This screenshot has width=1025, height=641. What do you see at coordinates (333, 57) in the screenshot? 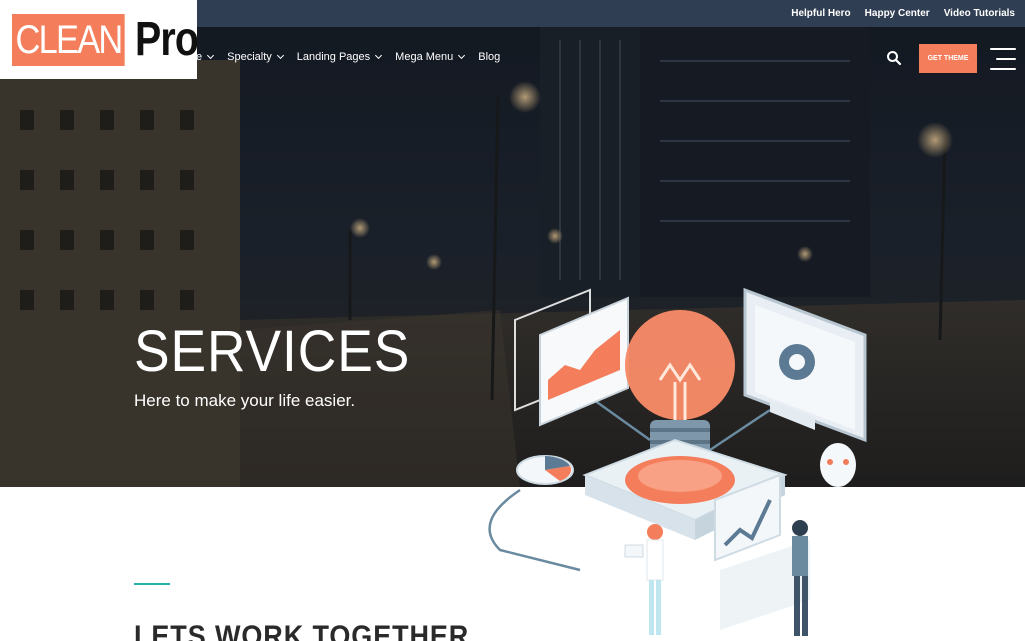
I see `nav-item-label: Landing Pages` at bounding box center [333, 57].